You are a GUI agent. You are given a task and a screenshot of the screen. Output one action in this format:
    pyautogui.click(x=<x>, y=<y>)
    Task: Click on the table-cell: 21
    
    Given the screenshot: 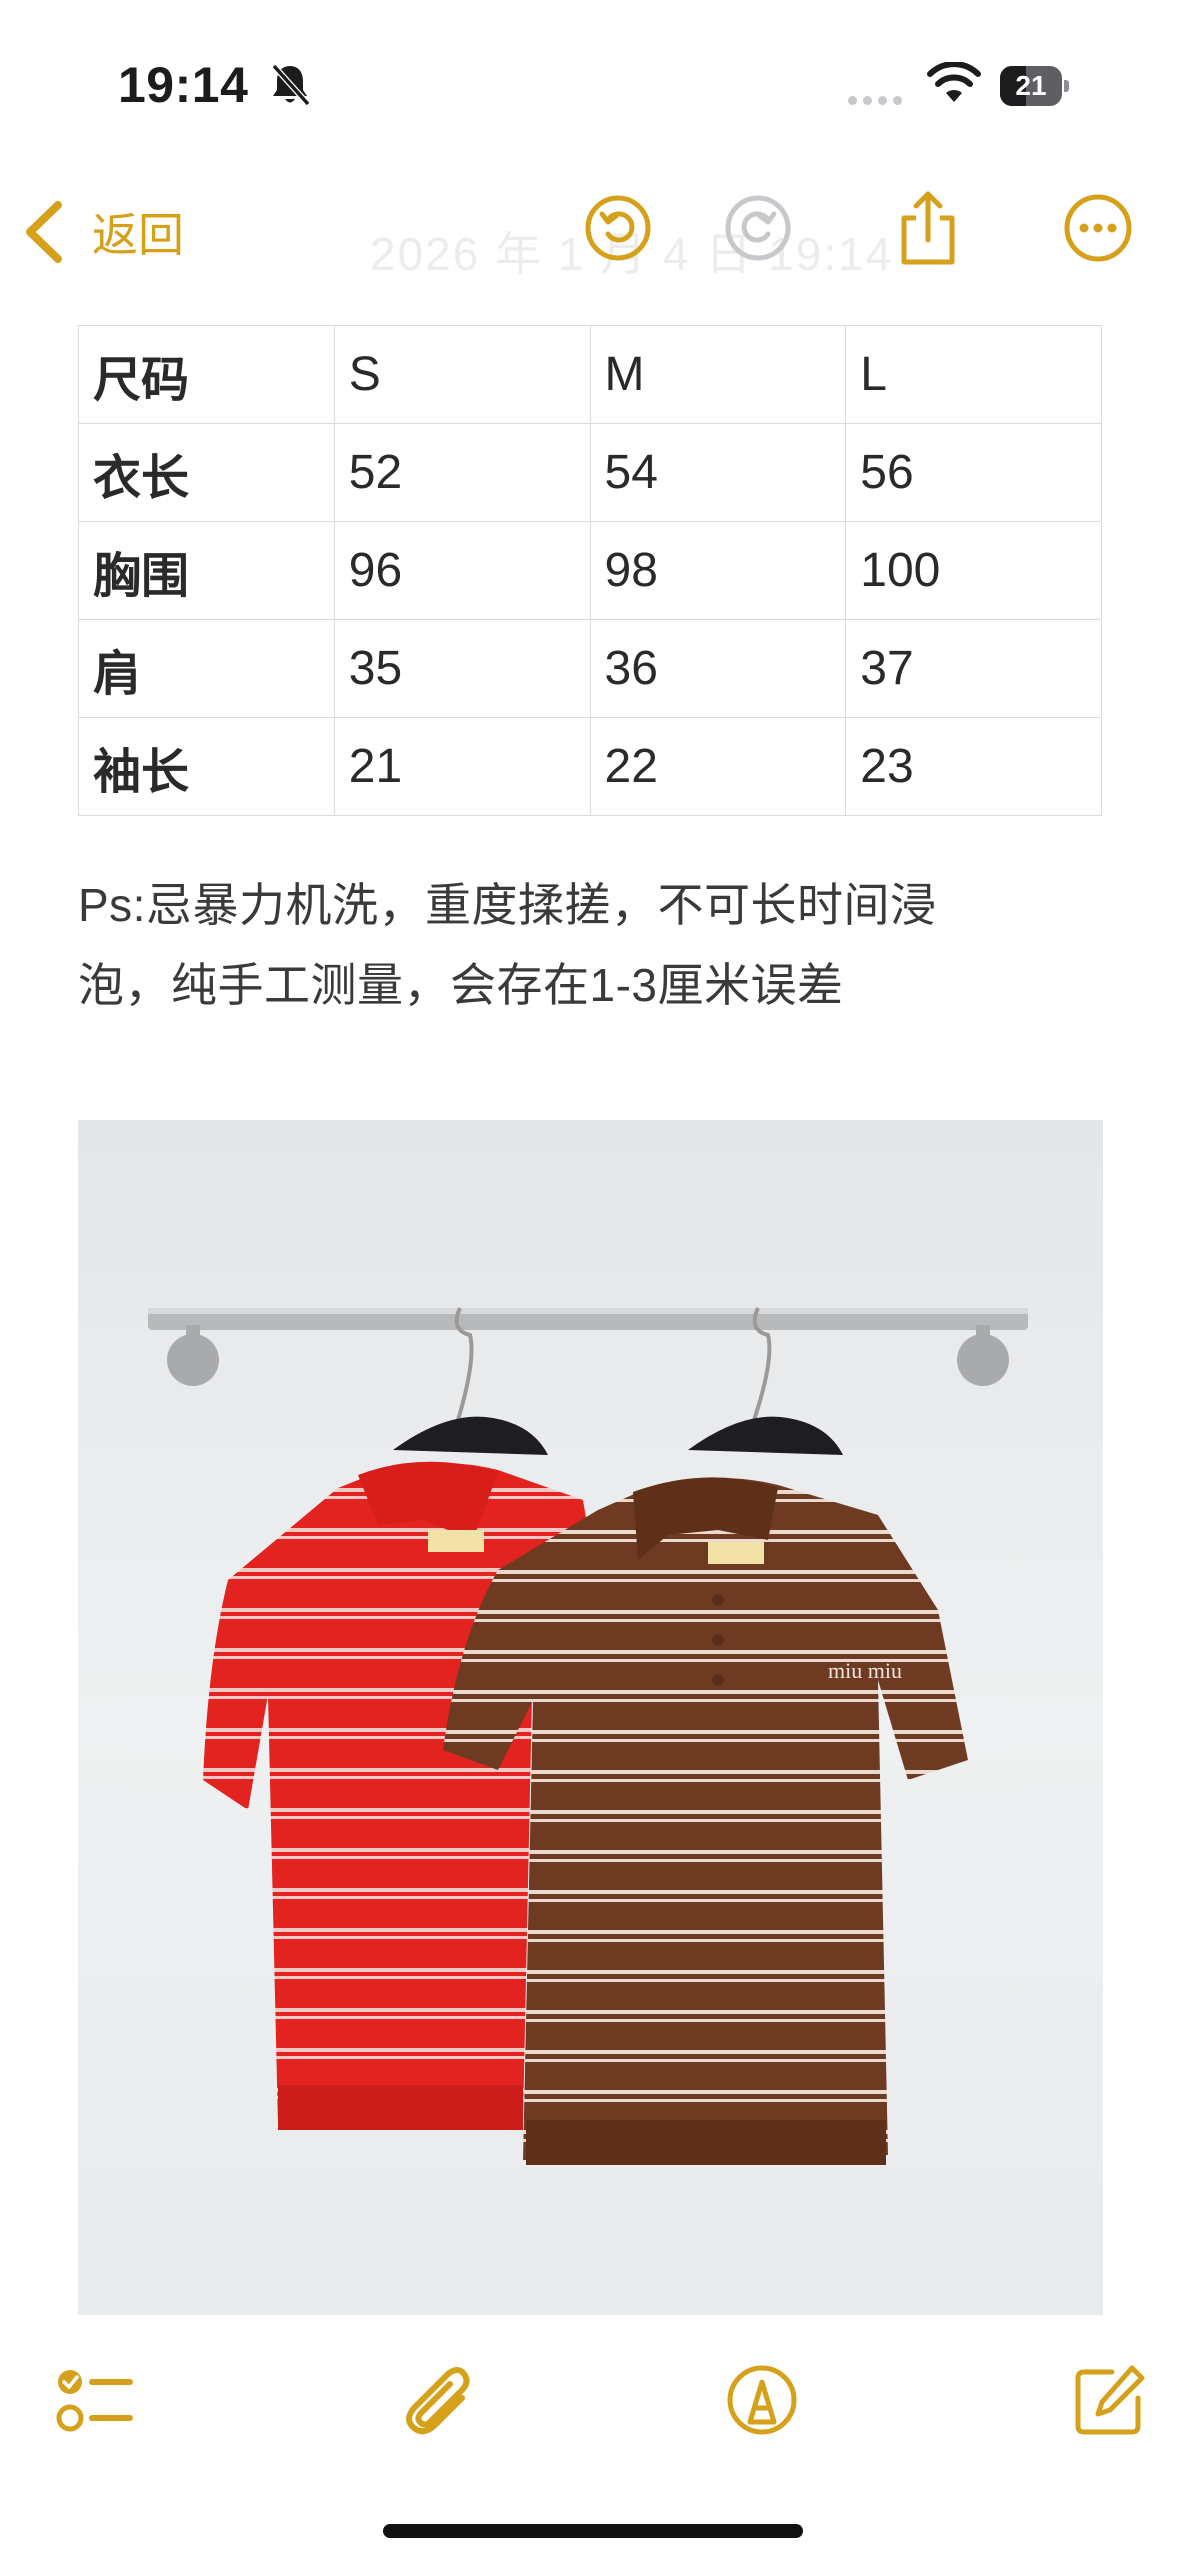 What is the action you would take?
    pyautogui.click(x=462, y=766)
    